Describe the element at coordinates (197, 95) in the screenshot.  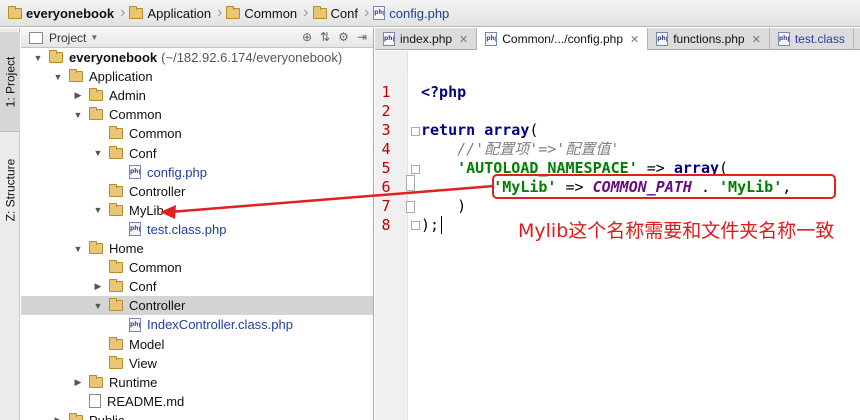
I see `tree-item: ▶ Admin` at that location.